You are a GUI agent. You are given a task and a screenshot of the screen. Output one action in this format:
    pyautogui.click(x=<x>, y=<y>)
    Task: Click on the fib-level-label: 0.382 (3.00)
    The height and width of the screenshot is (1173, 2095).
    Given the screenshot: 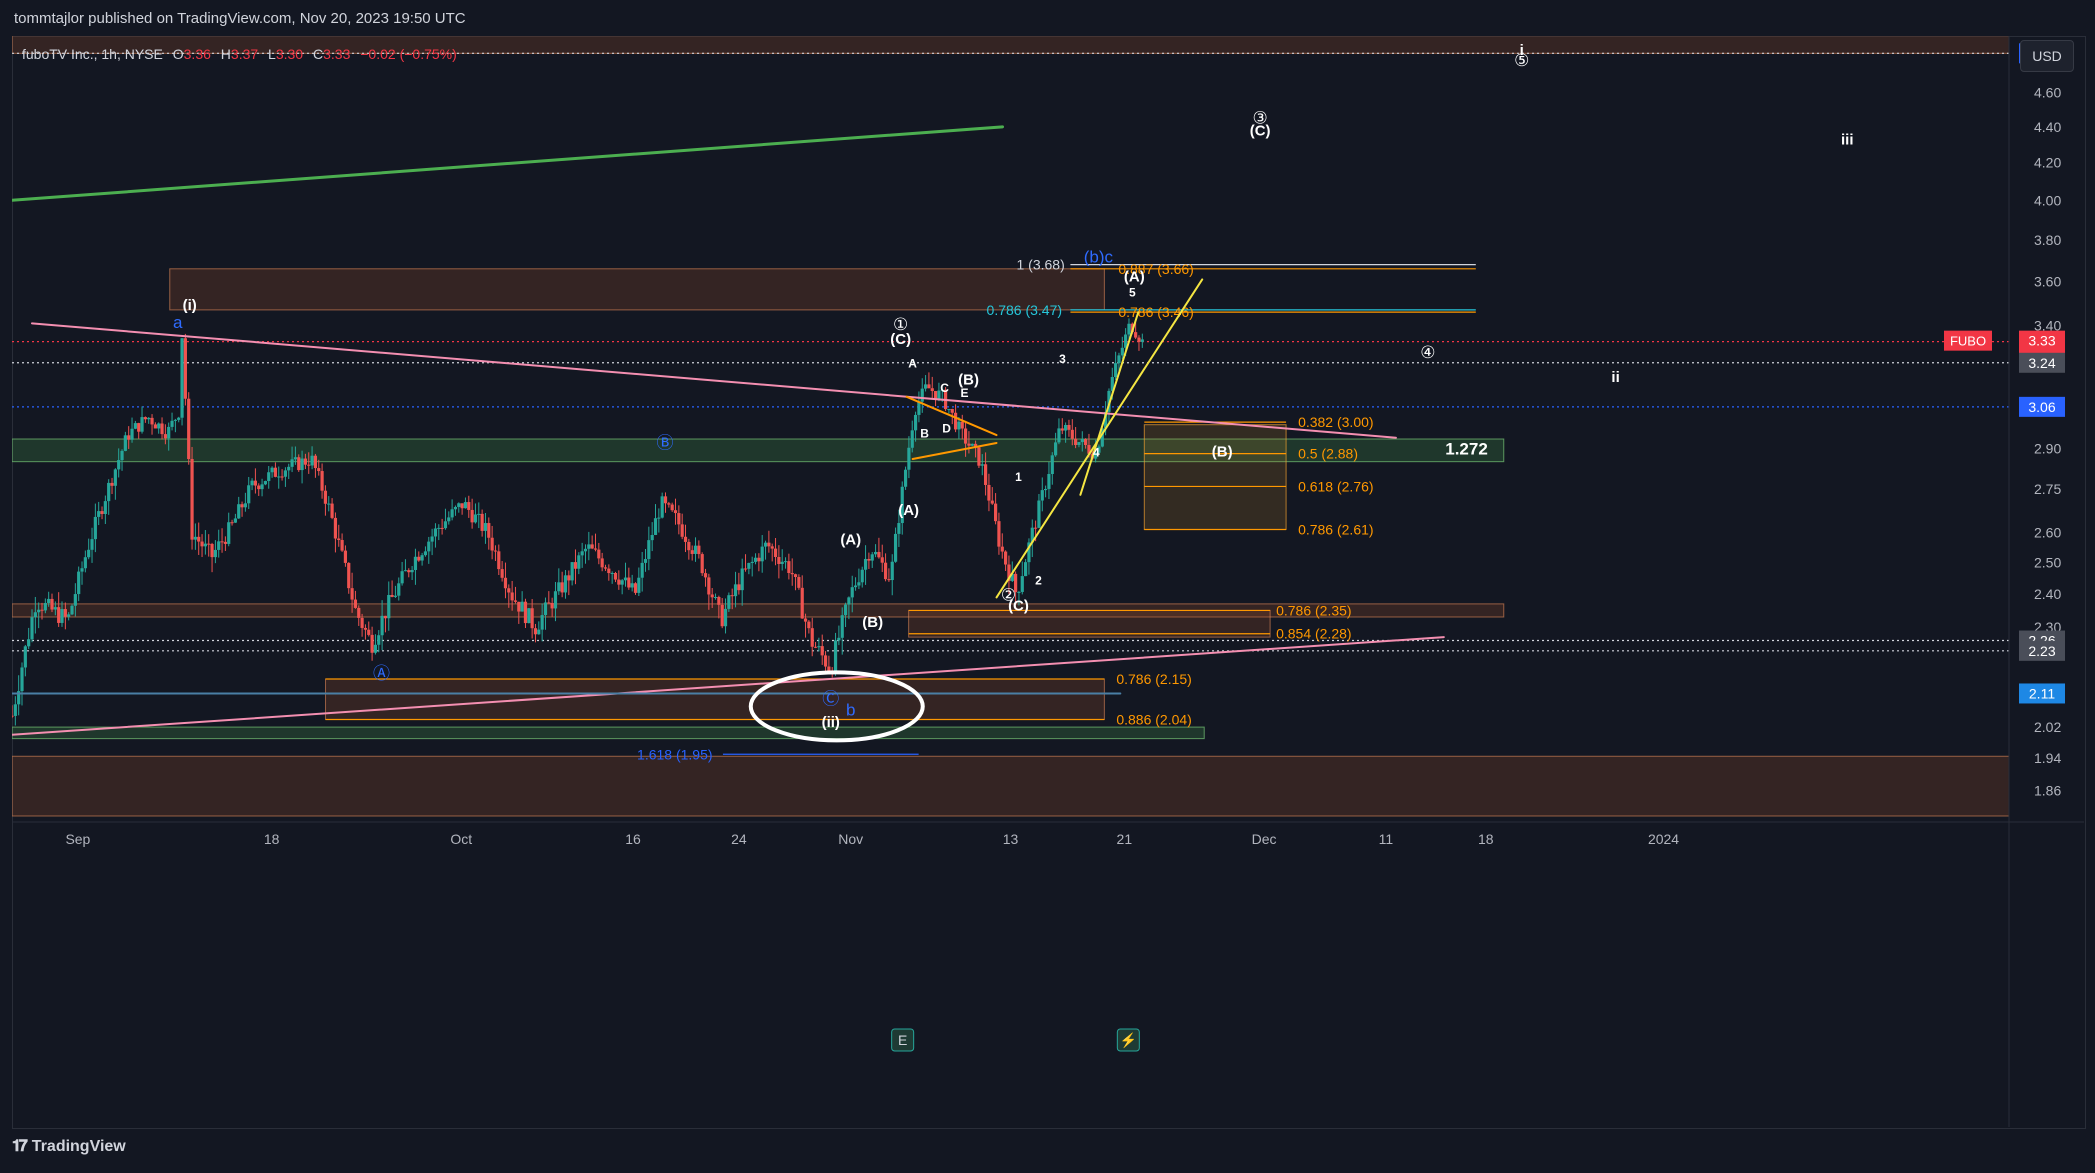 What is the action you would take?
    pyautogui.click(x=1336, y=422)
    